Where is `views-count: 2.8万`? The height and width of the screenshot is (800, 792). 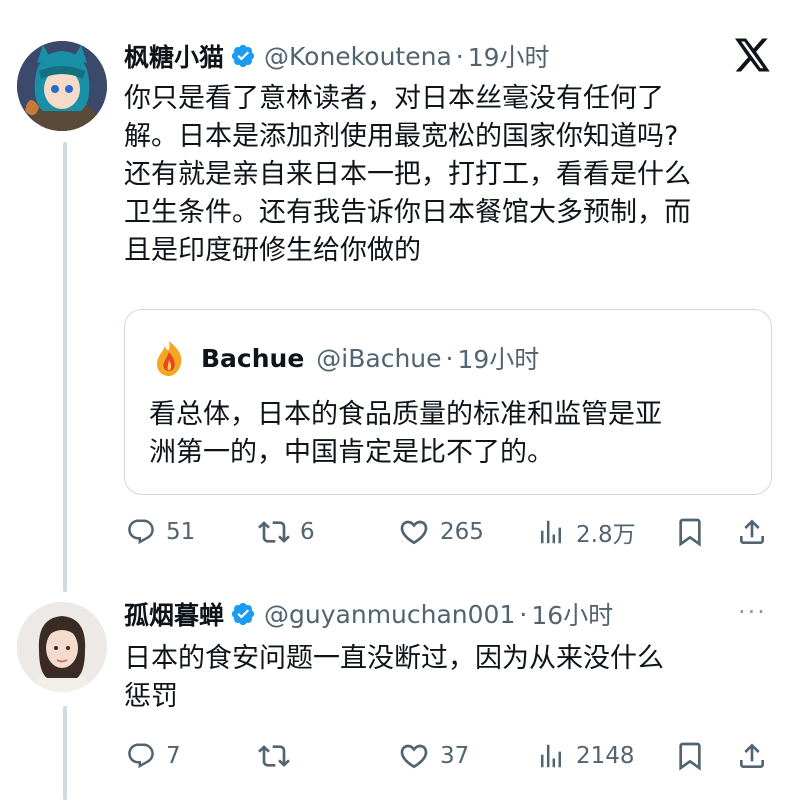
views-count: 2.8万 is located at coordinates (606, 535).